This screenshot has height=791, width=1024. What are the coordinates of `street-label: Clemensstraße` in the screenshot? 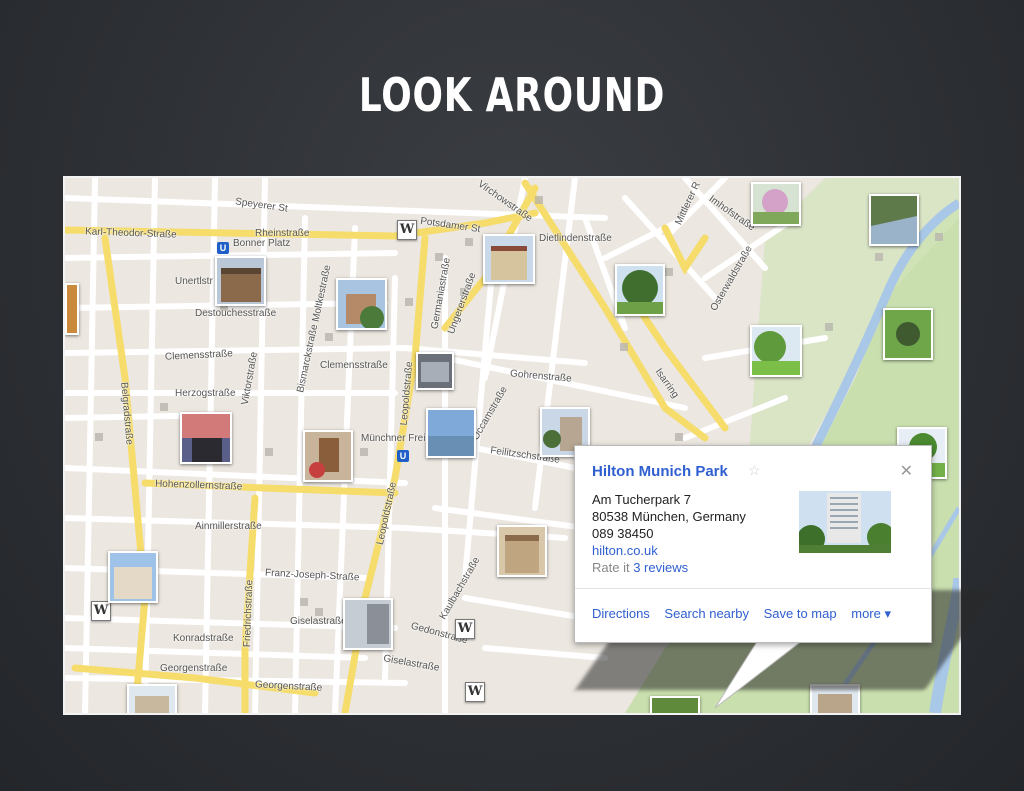 It's located at (354, 365).